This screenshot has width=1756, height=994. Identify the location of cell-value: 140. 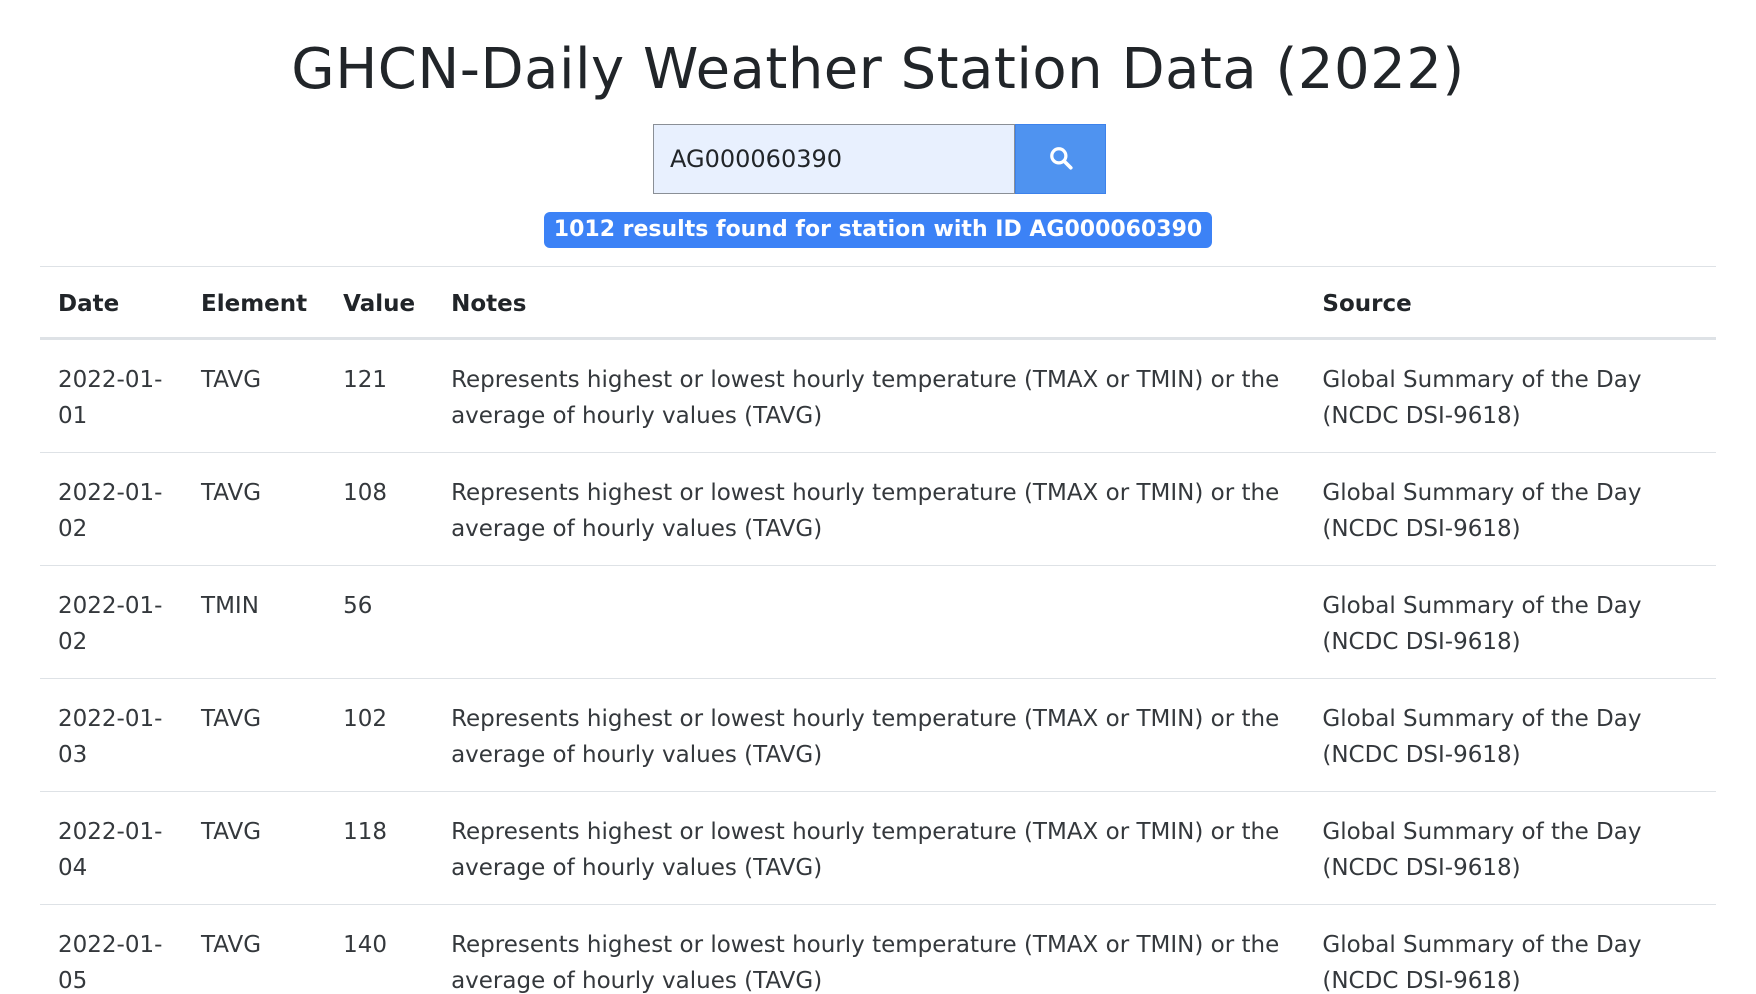
(379, 949).